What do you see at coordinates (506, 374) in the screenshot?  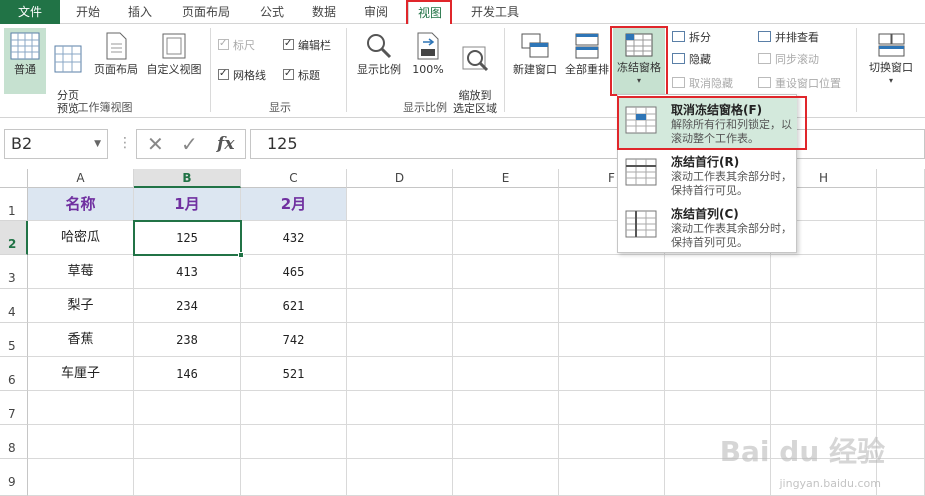 I see `cell-e6` at bounding box center [506, 374].